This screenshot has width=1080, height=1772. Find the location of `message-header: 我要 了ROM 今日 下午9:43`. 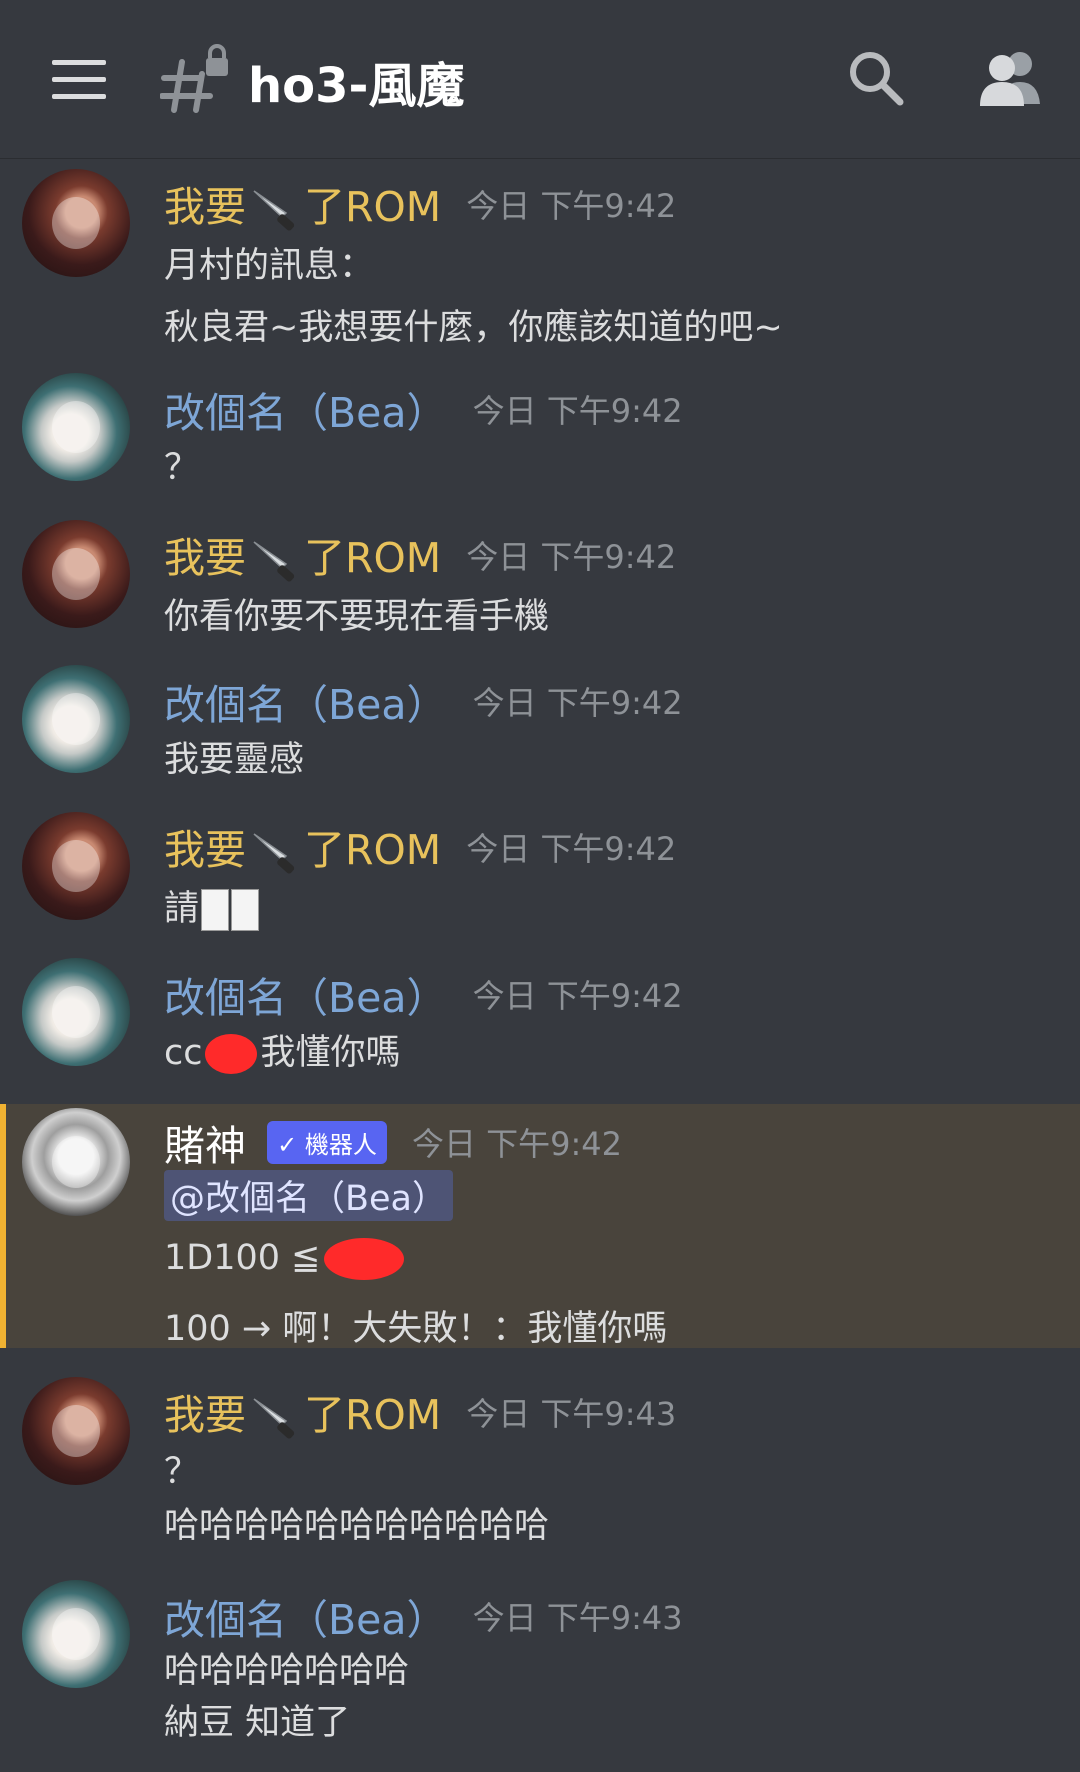

message-header: 我要 了ROM 今日 下午9:43 is located at coordinates (420, 1410).